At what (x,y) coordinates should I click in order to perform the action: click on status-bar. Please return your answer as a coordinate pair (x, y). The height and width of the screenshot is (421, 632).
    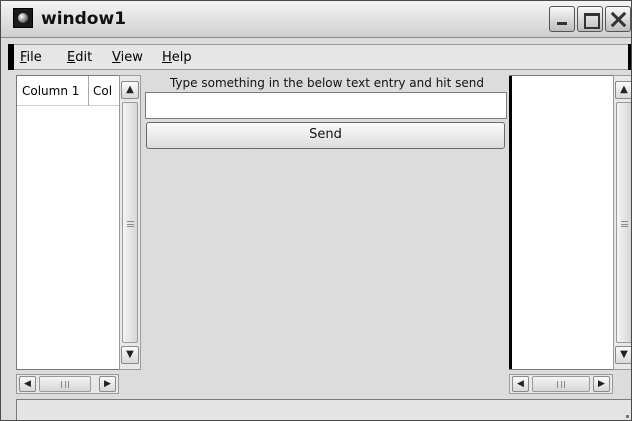
    Looking at the image, I should click on (323, 409).